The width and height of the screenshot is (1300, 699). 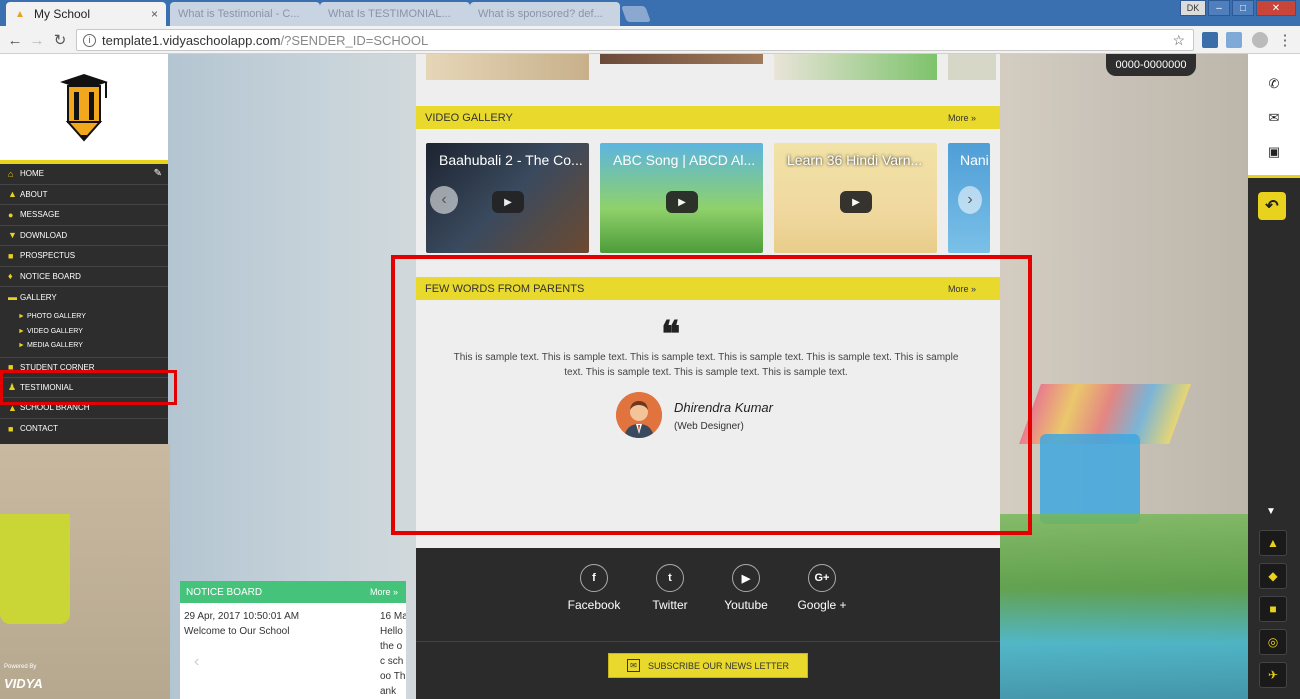 What do you see at coordinates (1219, 8) in the screenshot?
I see `minimize-button: –` at bounding box center [1219, 8].